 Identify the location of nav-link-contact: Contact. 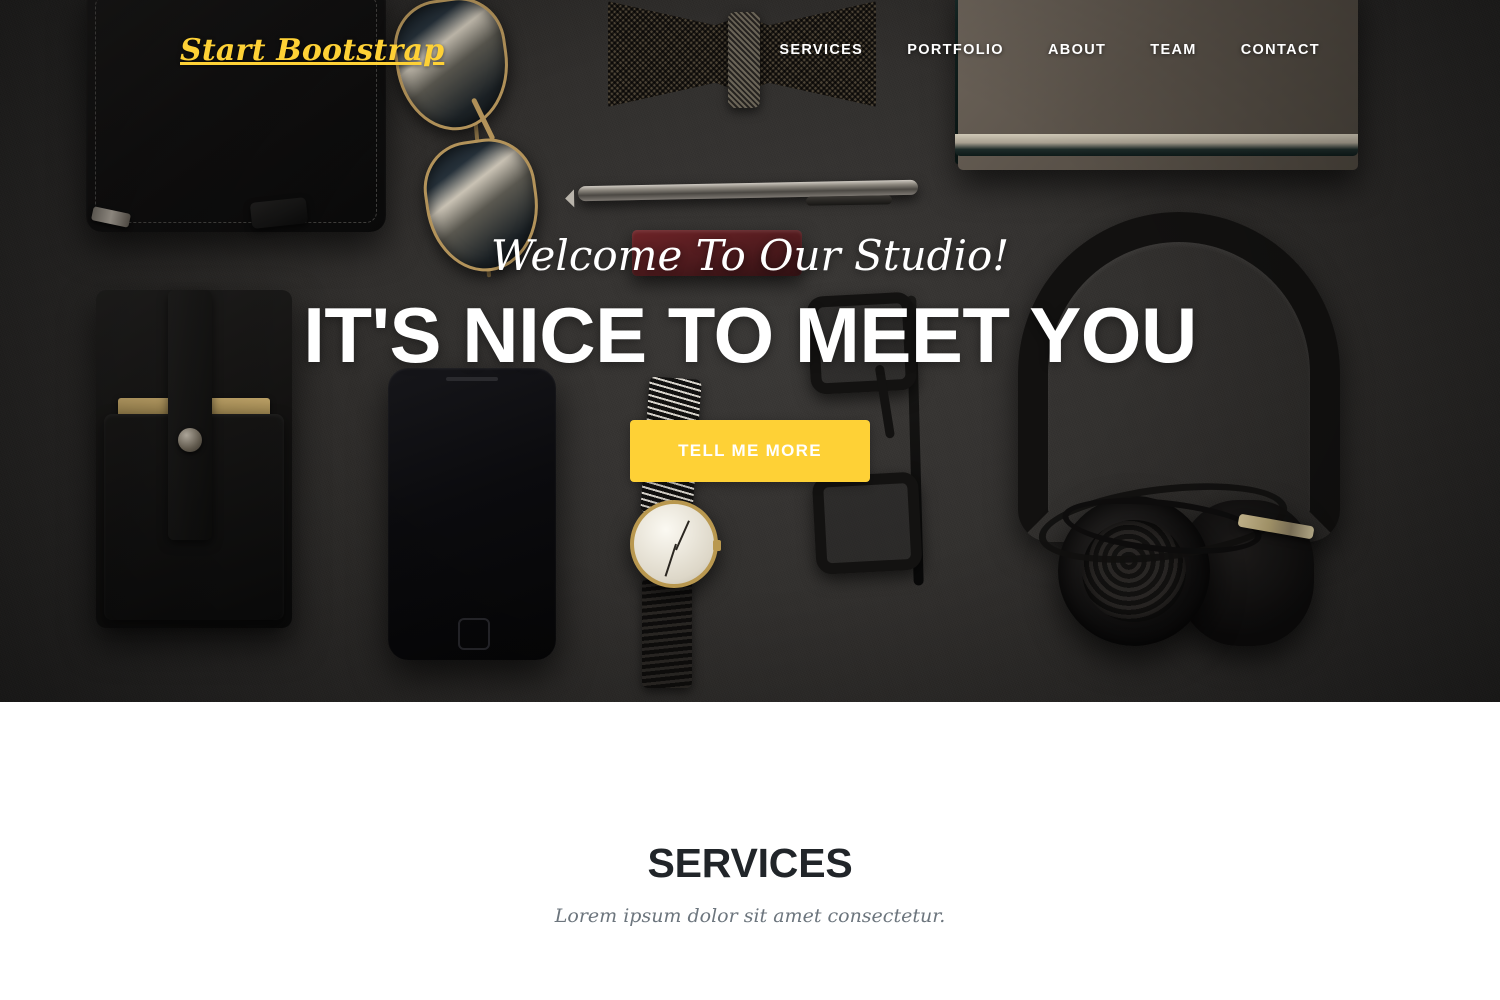
(1280, 50).